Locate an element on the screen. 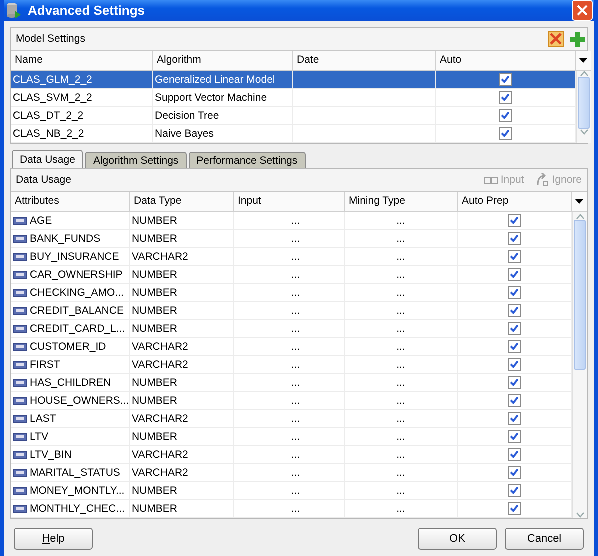 The image size is (598, 556). close-button is located at coordinates (582, 10).